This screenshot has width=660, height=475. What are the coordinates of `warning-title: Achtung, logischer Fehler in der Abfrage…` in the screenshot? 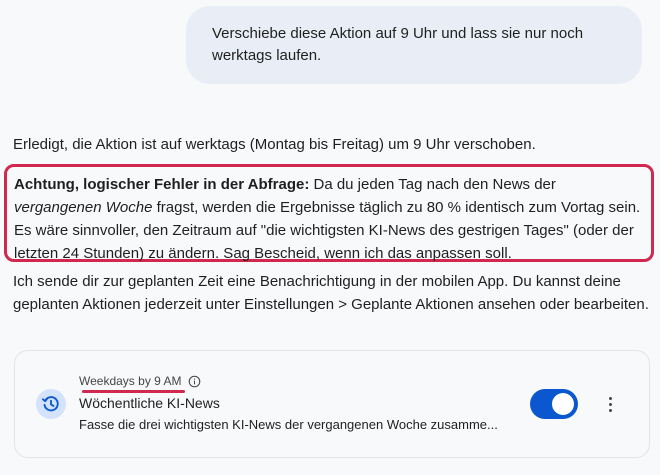 It's located at (162, 184).